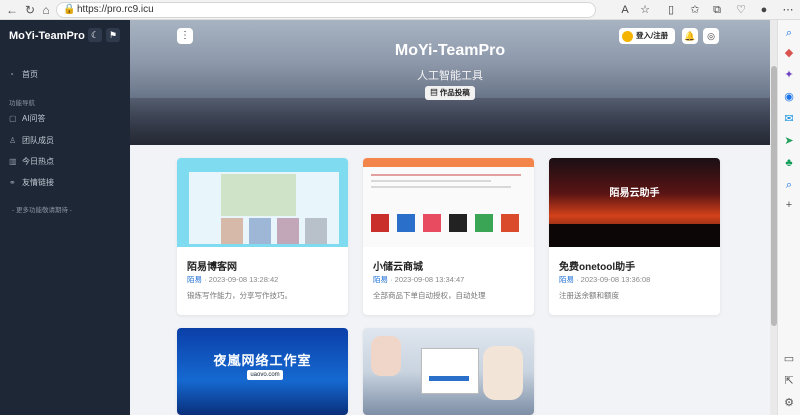 Image resolution: width=800 pixels, height=415 pixels. I want to click on office-icon: ◉, so click(789, 97).